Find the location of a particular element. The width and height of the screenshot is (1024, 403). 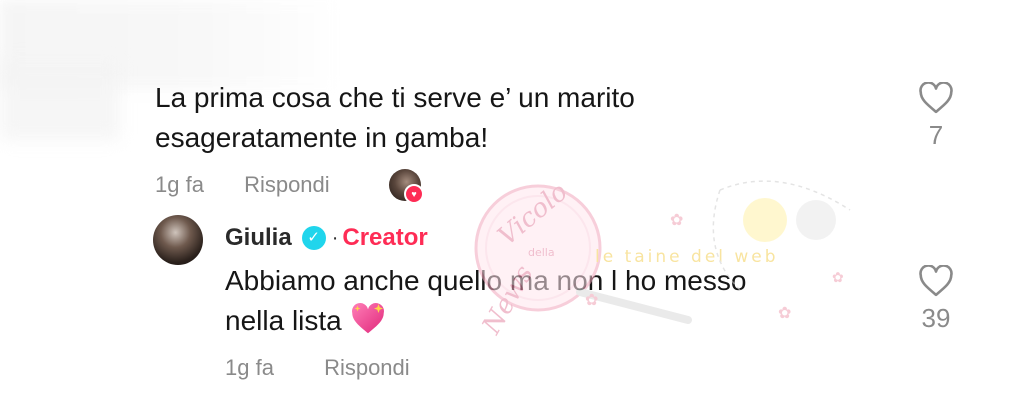

verified-check-icon: ✓ is located at coordinates (313, 238).